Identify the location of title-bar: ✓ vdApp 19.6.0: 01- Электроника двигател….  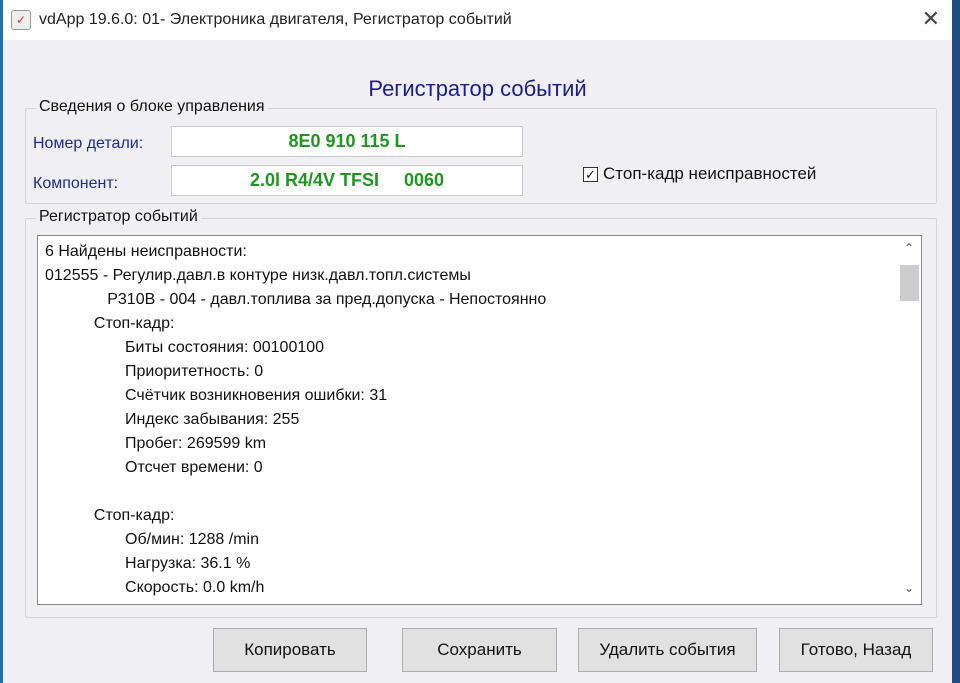
(477, 20).